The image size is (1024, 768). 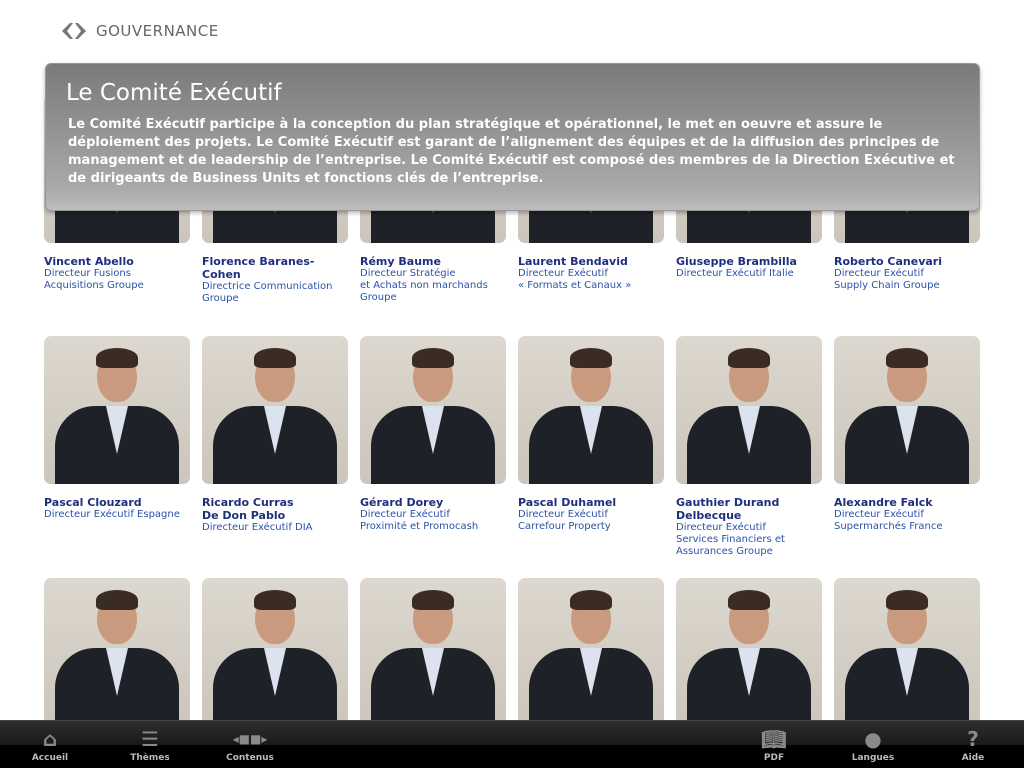 I want to click on help-label: Aide, so click(x=973, y=758).